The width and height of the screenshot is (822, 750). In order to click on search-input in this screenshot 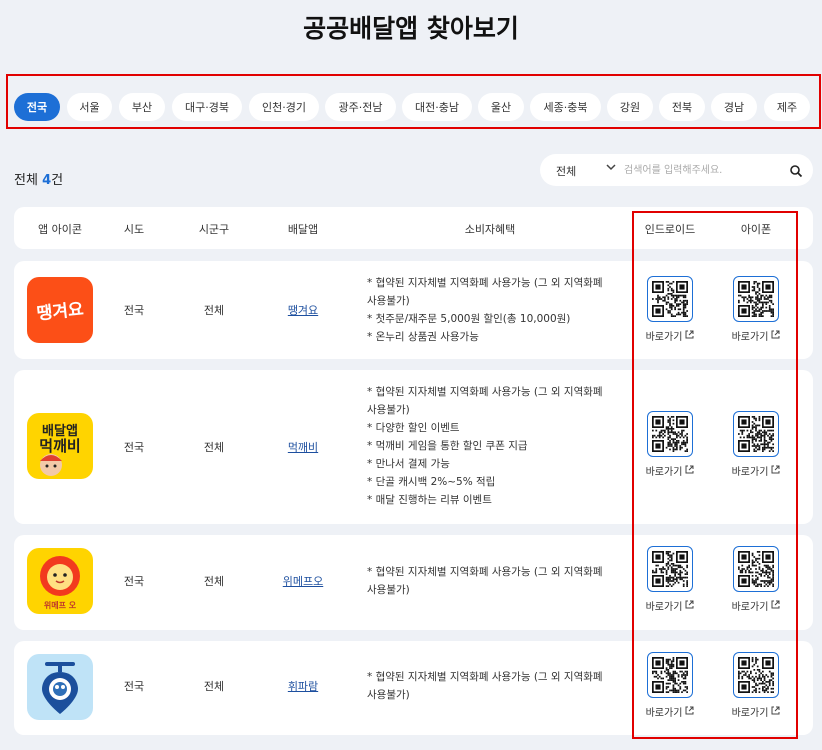, I will do `click(704, 170)`.